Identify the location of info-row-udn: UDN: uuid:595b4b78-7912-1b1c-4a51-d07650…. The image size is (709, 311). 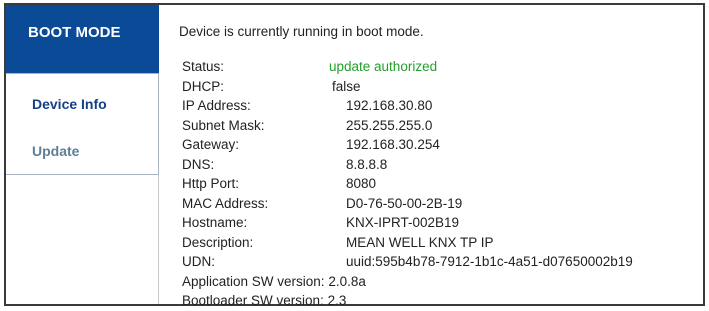
(407, 262).